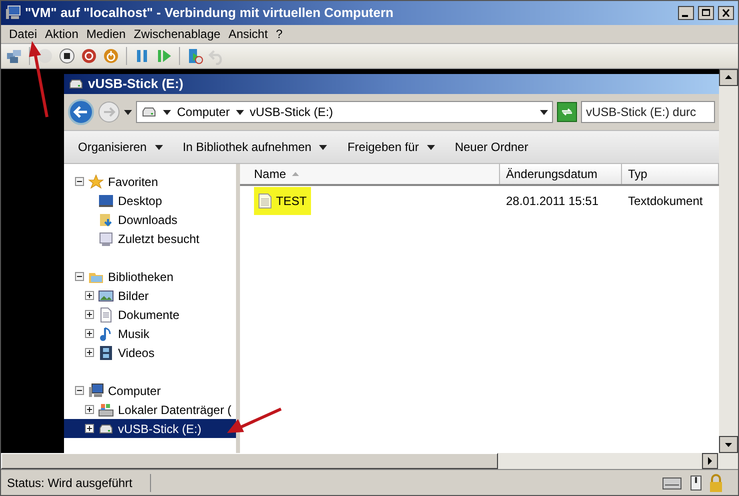 This screenshot has width=739, height=496. What do you see at coordinates (710, 461) in the screenshot?
I see `scroll-right-button` at bounding box center [710, 461].